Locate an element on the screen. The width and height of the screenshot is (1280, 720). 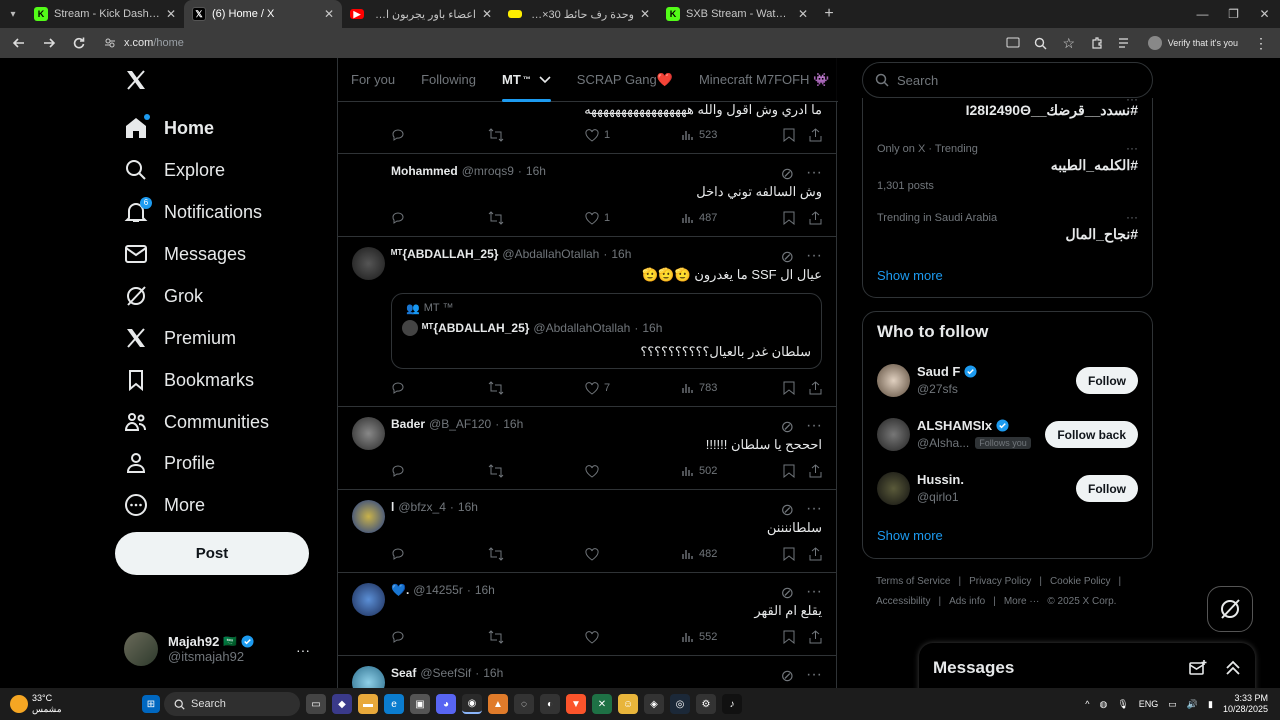
close-window-button: ✕ is located at coordinates (1264, 14).